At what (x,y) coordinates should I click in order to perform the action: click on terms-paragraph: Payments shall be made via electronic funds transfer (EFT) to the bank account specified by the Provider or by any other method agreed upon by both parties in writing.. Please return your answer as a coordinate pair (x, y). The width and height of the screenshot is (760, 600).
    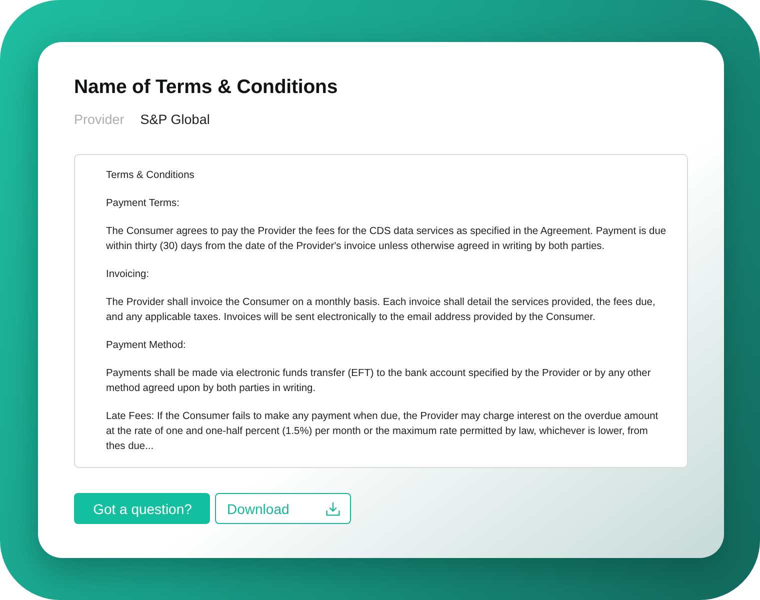
    Looking at the image, I should click on (379, 381).